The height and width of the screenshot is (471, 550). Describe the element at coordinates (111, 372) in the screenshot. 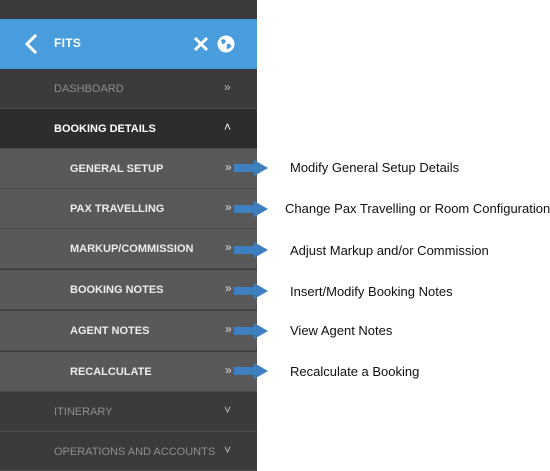

I see `submenu-item-label: RECALCULATE` at that location.